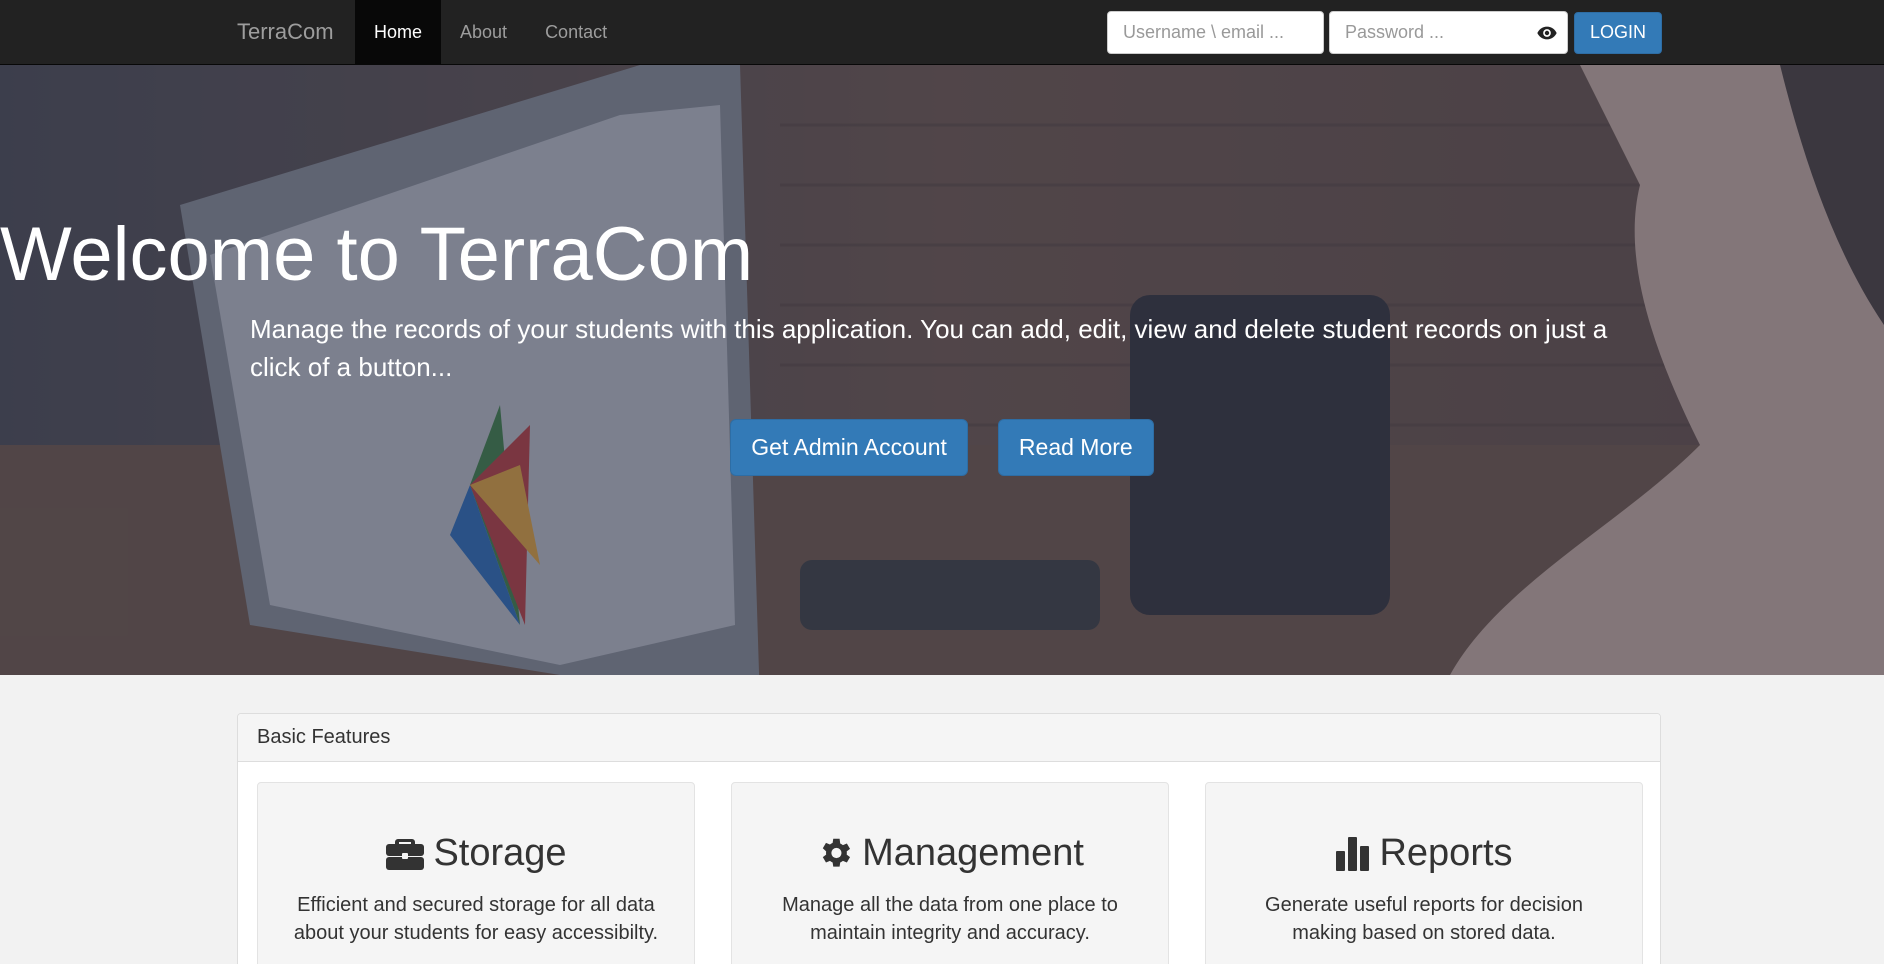  I want to click on login-button: LOGIN, so click(1617, 32).